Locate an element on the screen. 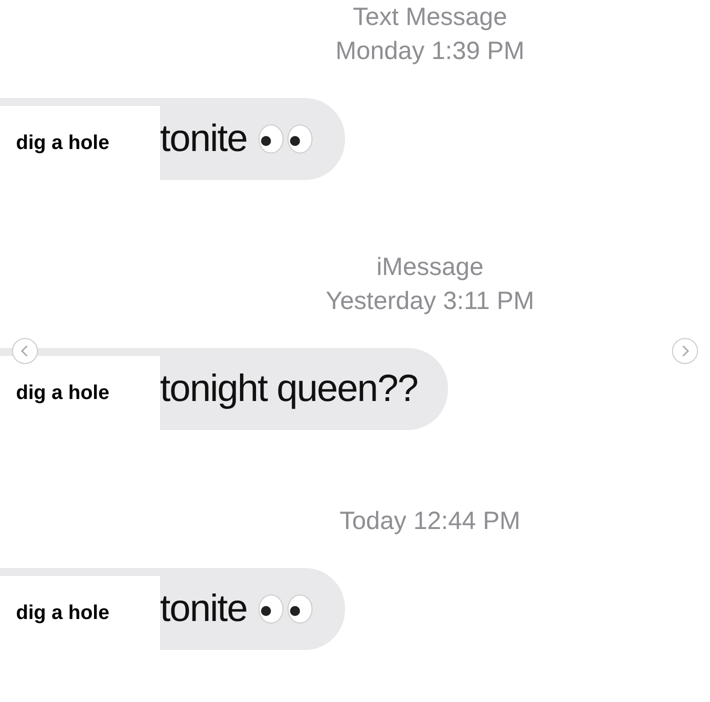 The height and width of the screenshot is (702, 710). chevron-left-icon is located at coordinates (25, 351).